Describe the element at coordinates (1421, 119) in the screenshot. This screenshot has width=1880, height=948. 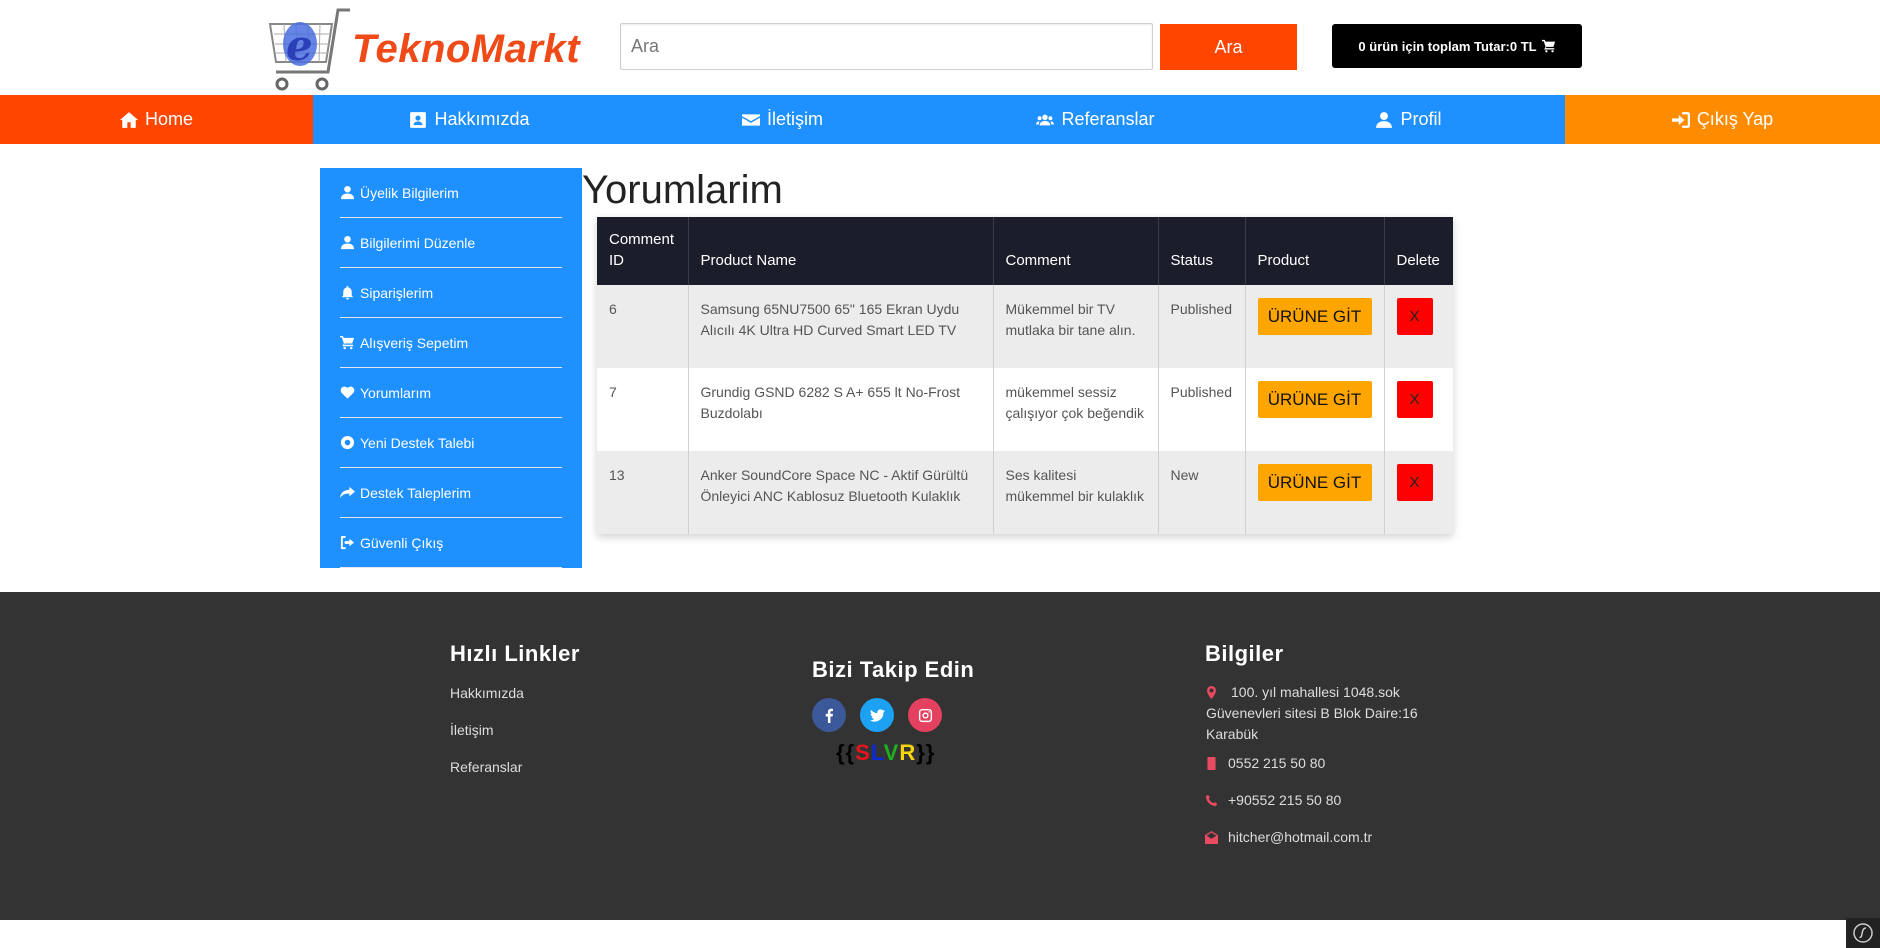
I see `nav-profile-label: Profil` at that location.